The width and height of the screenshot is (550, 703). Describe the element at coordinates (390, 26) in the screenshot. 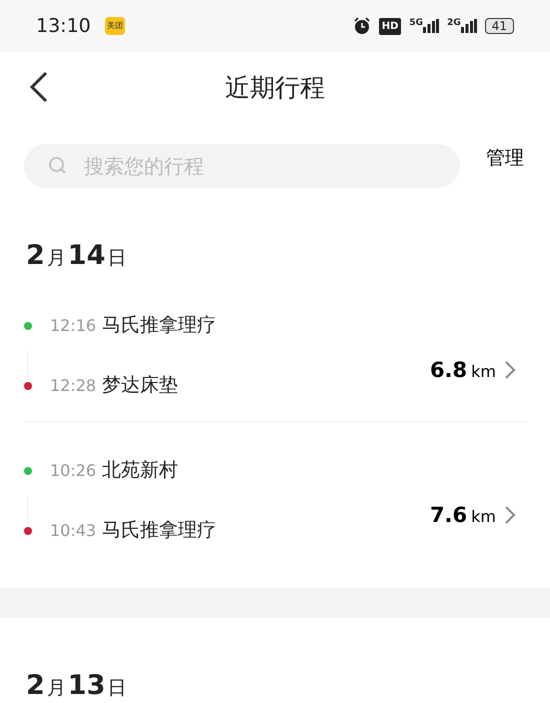

I see `hd-indicator: HD` at that location.